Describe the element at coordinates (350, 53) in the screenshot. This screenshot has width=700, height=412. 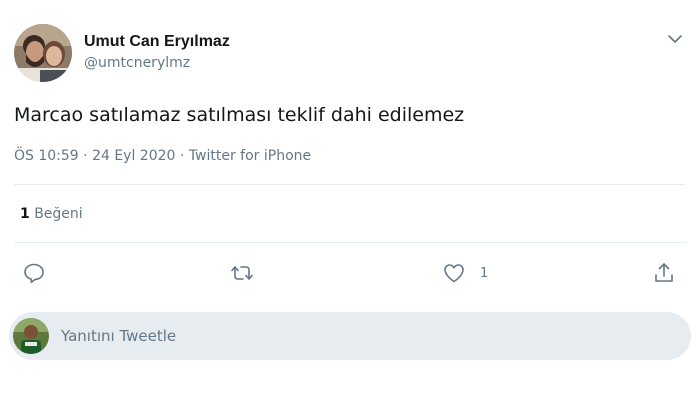
I see `tweet-header: Umut Can Eryılmaz @umtcnerylmz` at that location.